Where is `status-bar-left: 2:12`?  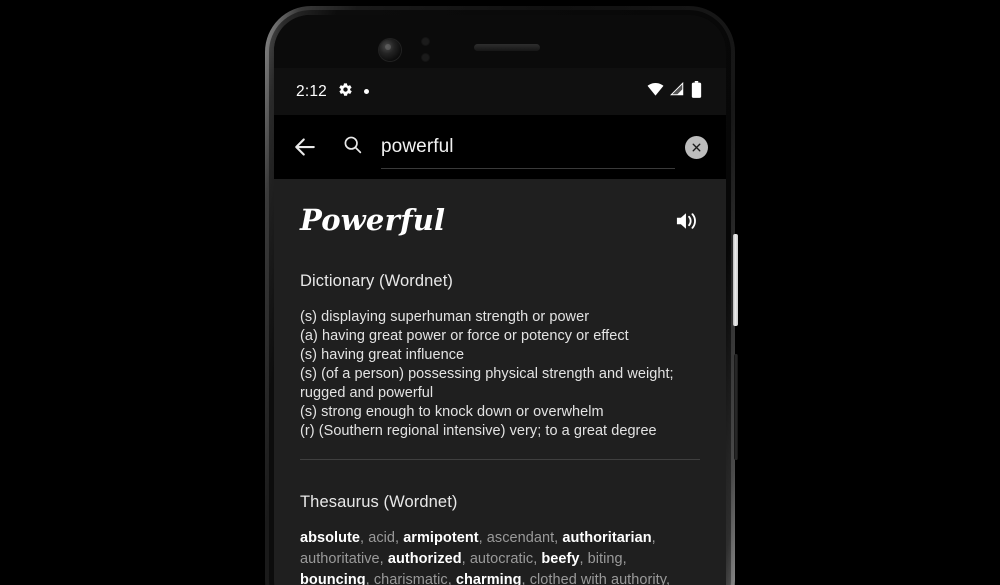 status-bar-left: 2:12 is located at coordinates (332, 92).